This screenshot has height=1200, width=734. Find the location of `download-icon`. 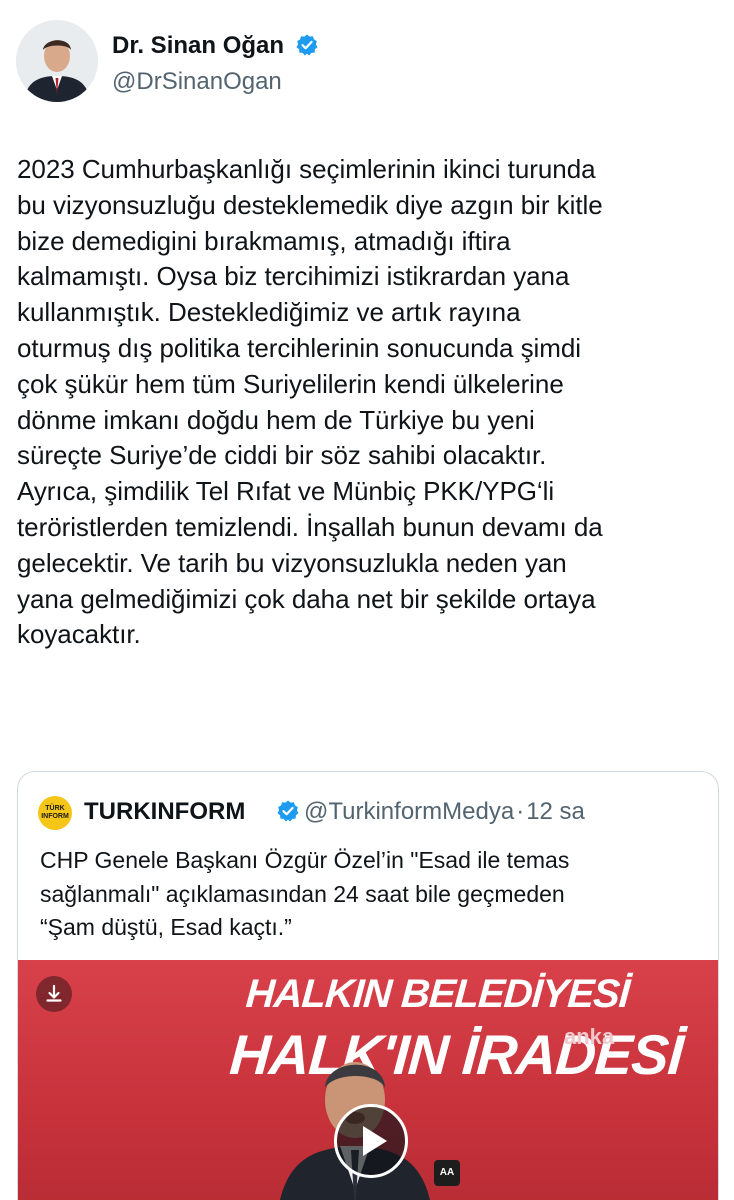

download-icon is located at coordinates (54, 993).